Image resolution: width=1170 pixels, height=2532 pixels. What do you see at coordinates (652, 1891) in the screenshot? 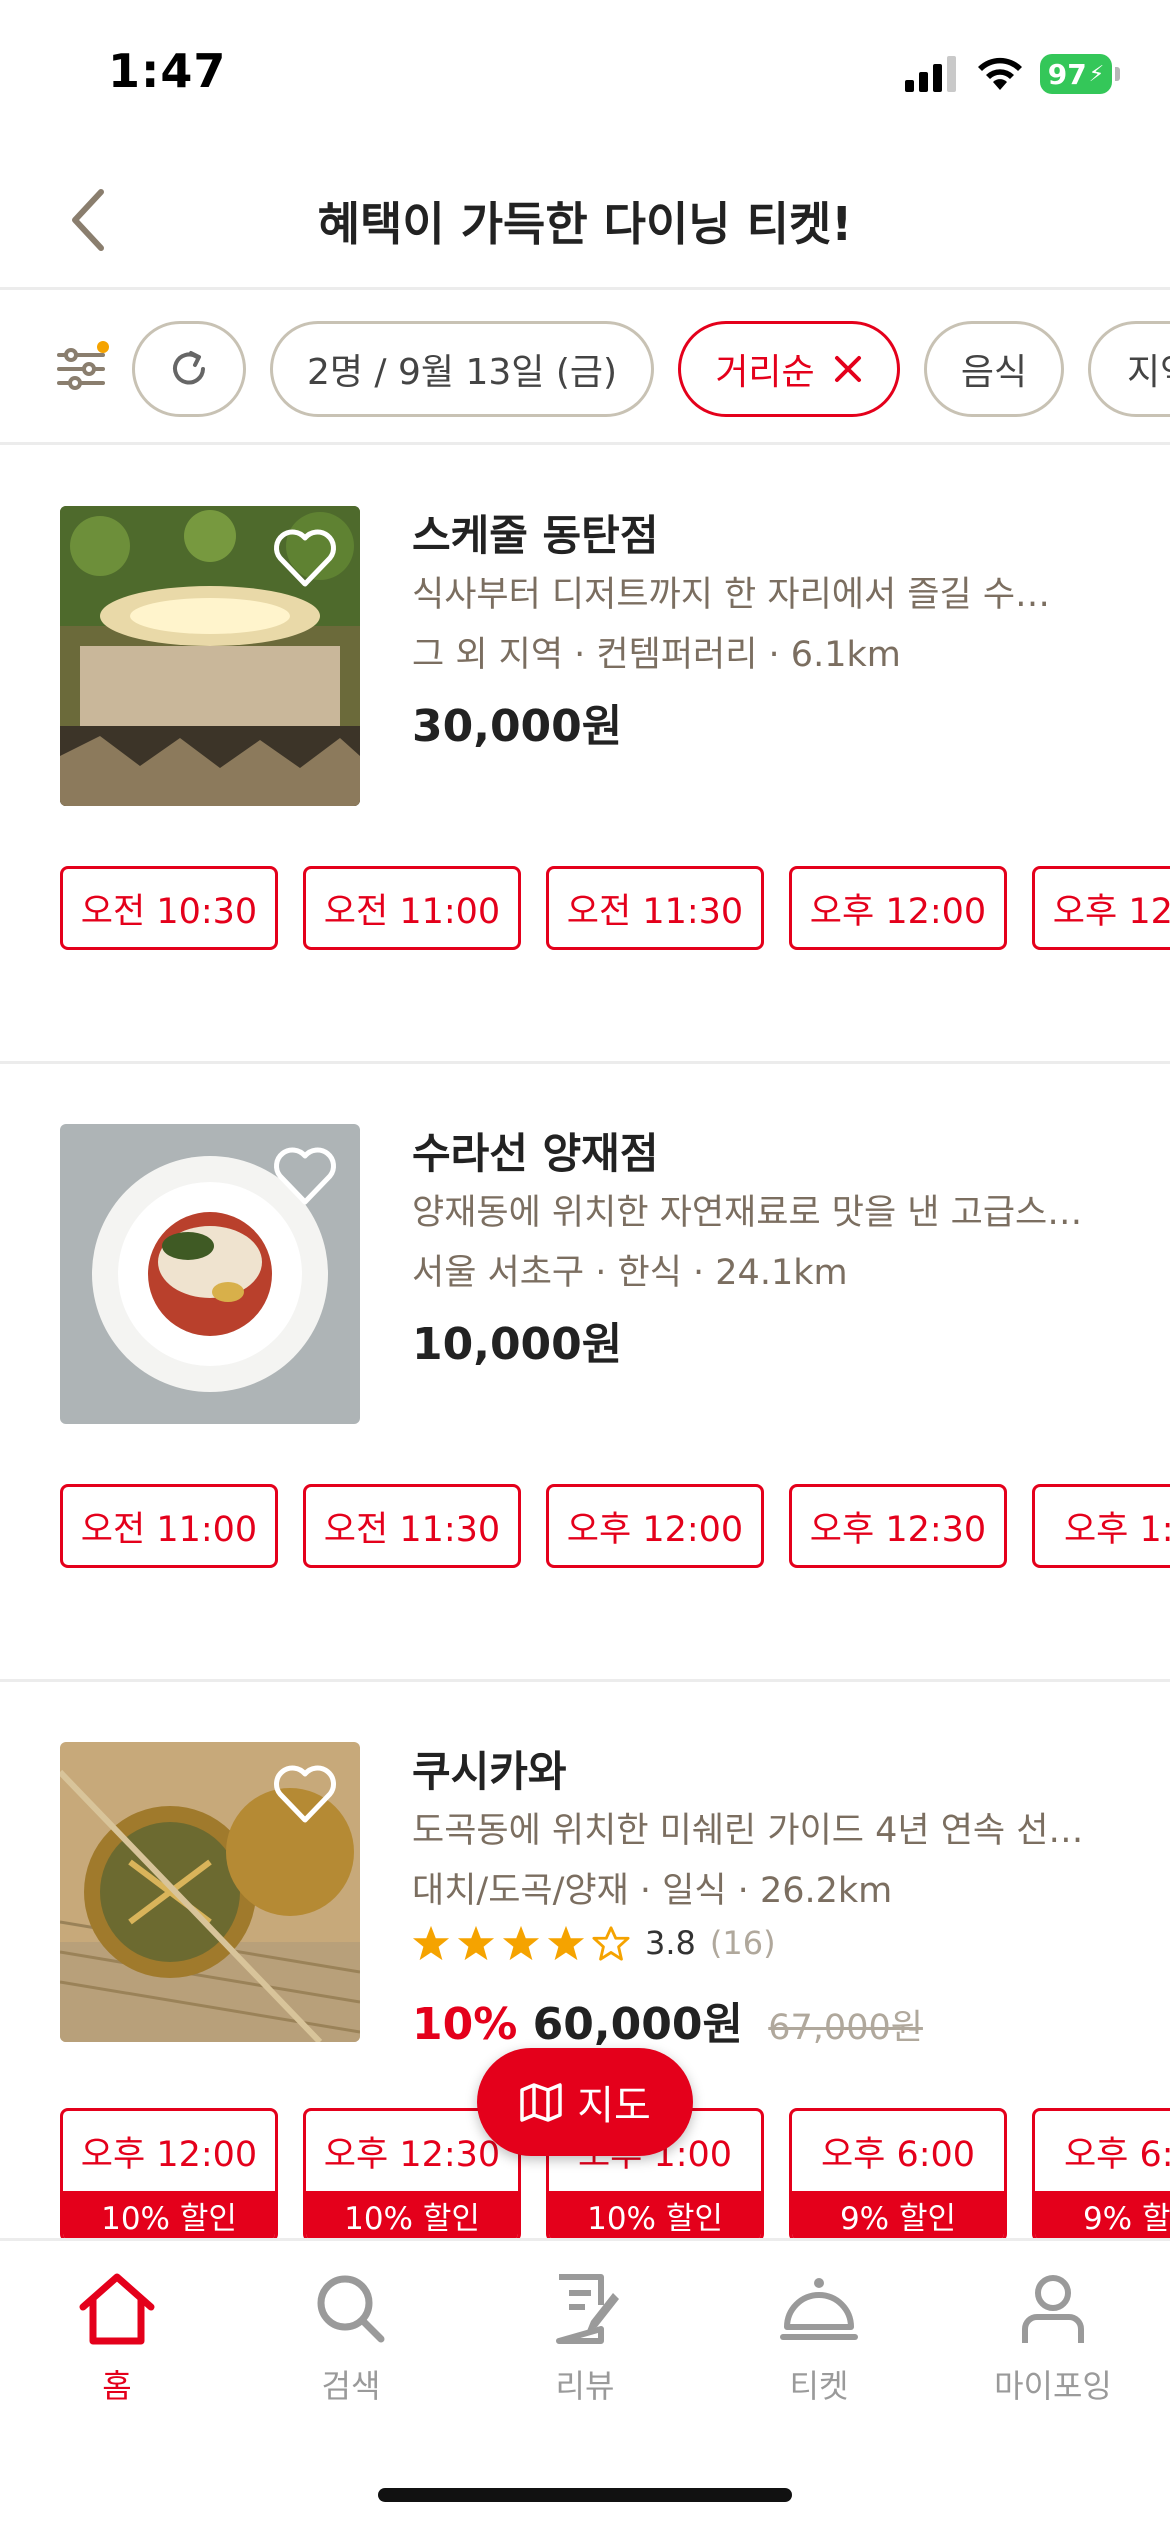
I see `restaurant-meta: 대치/도곡/양재 · 일식 · 26.2km` at bounding box center [652, 1891].